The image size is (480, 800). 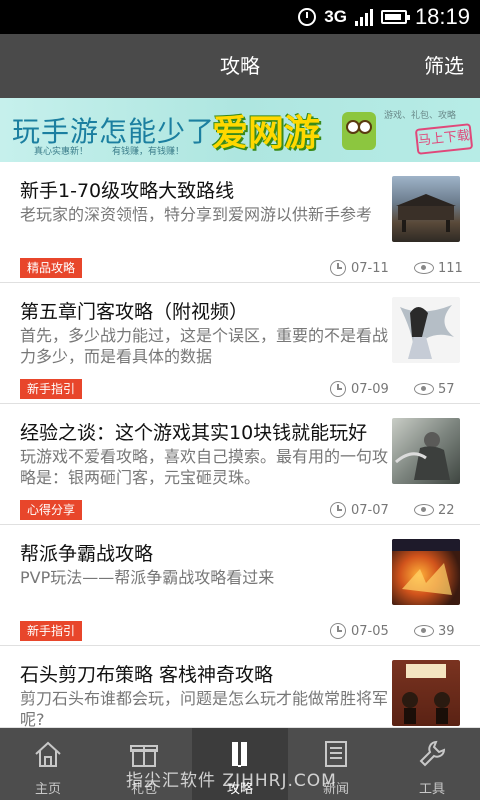 I want to click on article-date: 07-07, so click(x=359, y=510).